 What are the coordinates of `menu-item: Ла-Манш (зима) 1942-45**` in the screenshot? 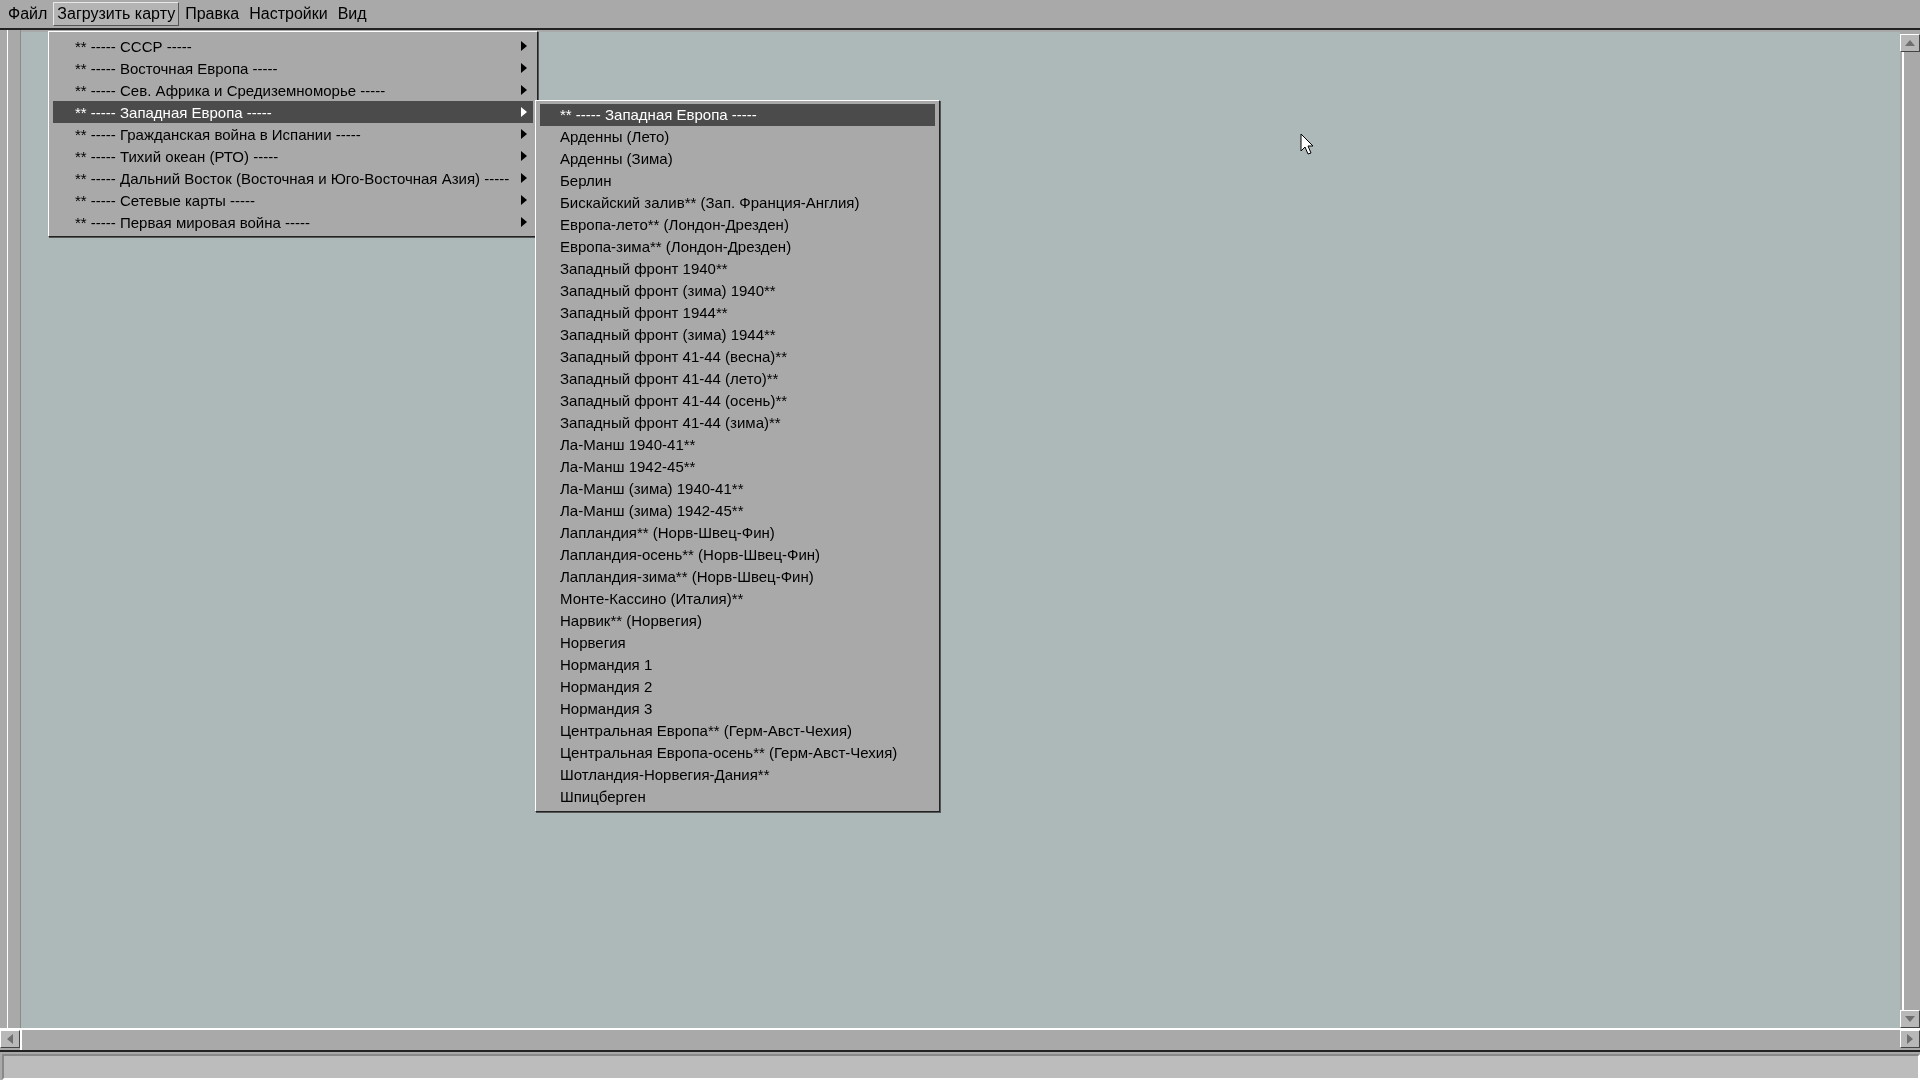 It's located at (737, 511).